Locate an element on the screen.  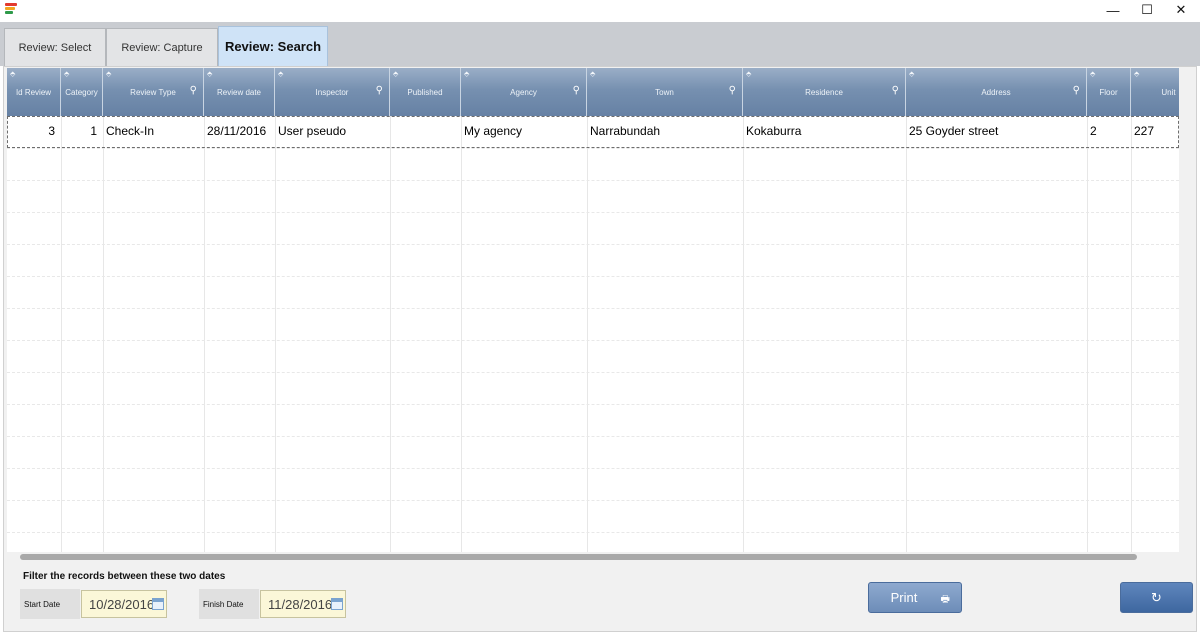
column-header-review-type: ⬘ Review Type ⚲ is located at coordinates (153, 92).